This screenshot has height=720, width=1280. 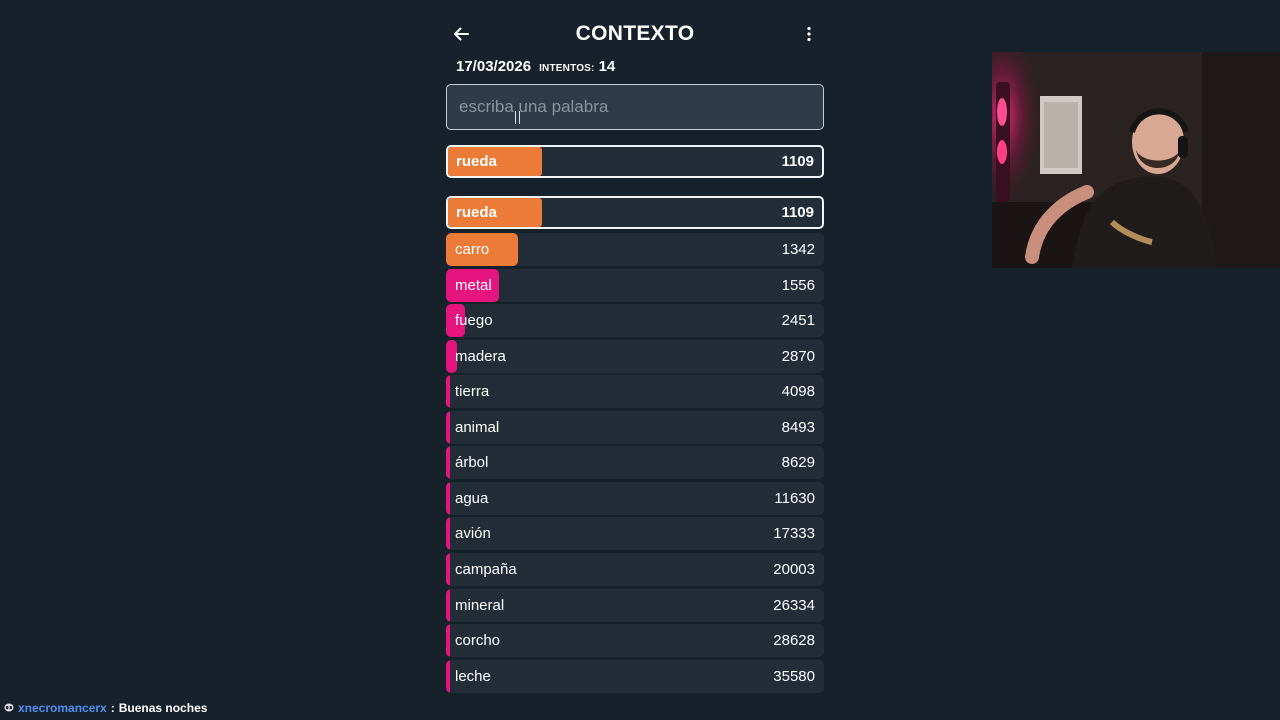 I want to click on guess-row: madera 2870, so click(x=635, y=356).